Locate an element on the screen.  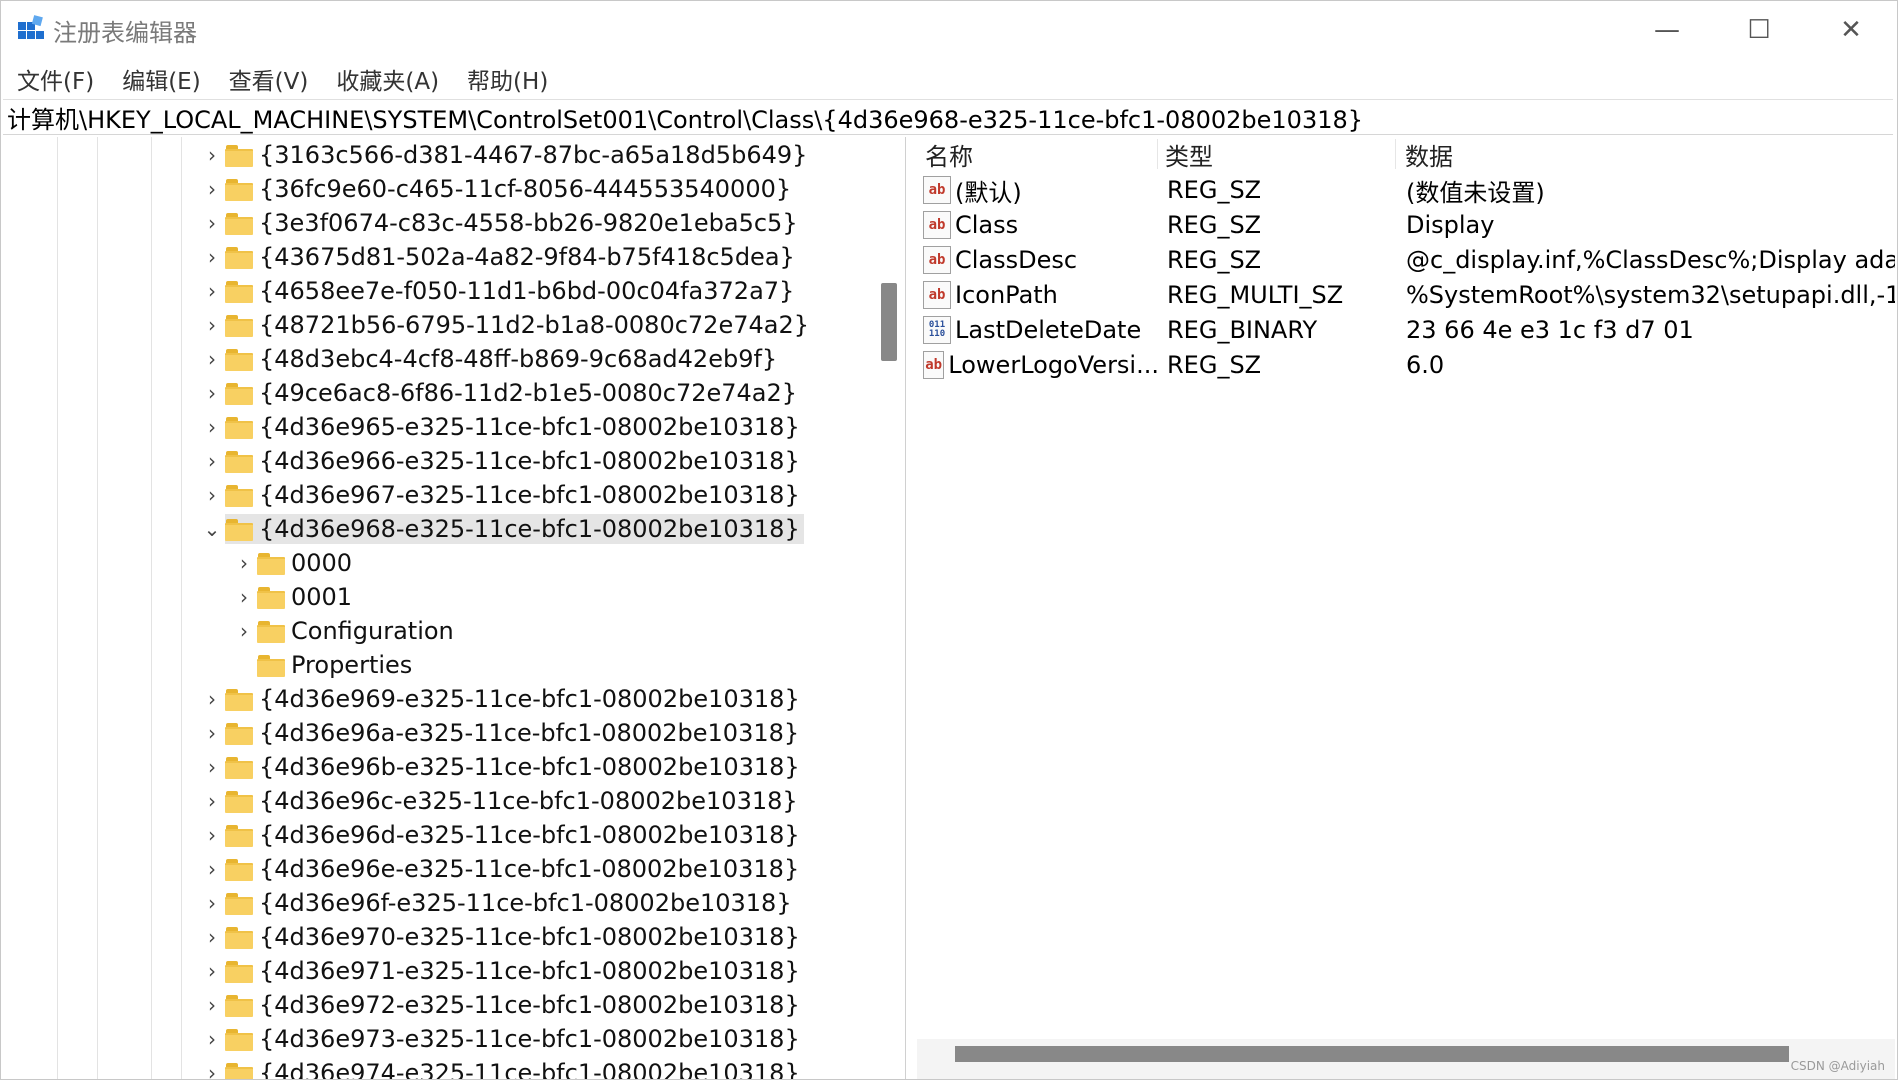
close-button: ✕ is located at coordinates (1851, 30).